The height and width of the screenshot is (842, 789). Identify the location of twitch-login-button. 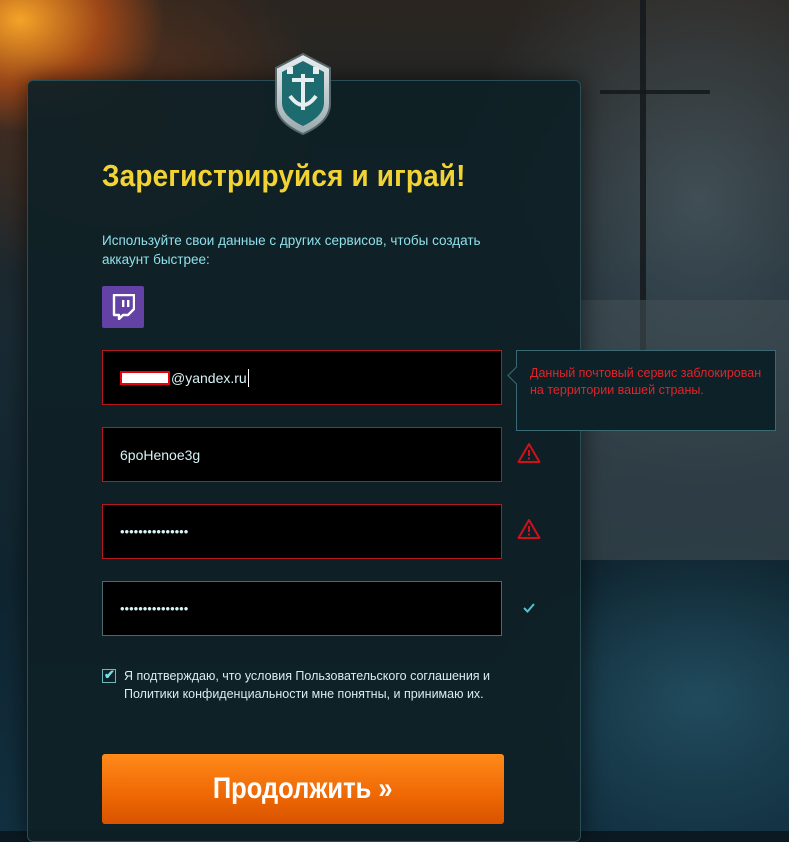
(123, 307).